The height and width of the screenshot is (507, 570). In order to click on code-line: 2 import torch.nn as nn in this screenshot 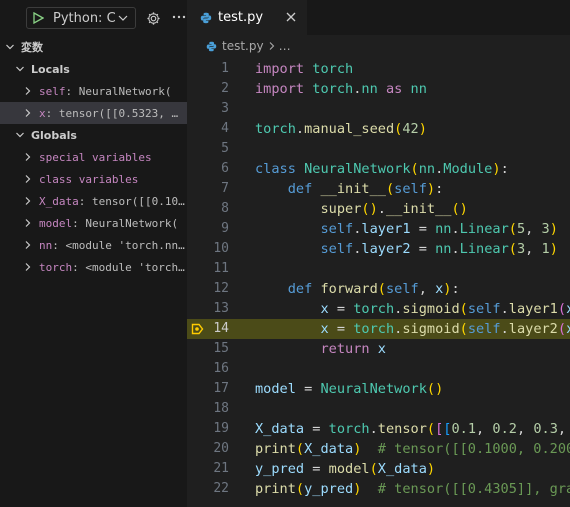, I will do `click(378, 89)`.